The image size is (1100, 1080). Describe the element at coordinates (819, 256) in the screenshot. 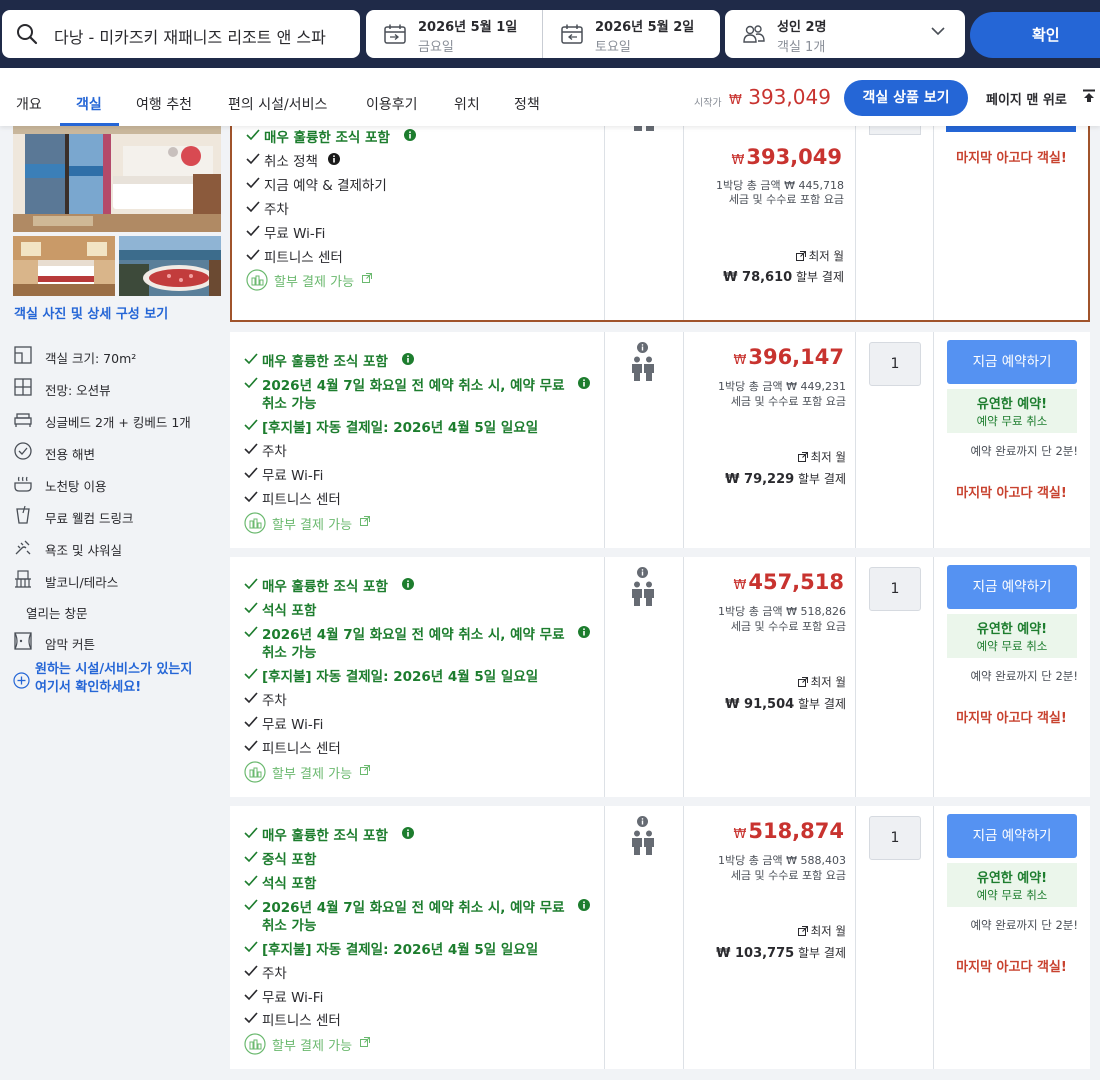

I see `min-monthly-label: 최저 월` at that location.